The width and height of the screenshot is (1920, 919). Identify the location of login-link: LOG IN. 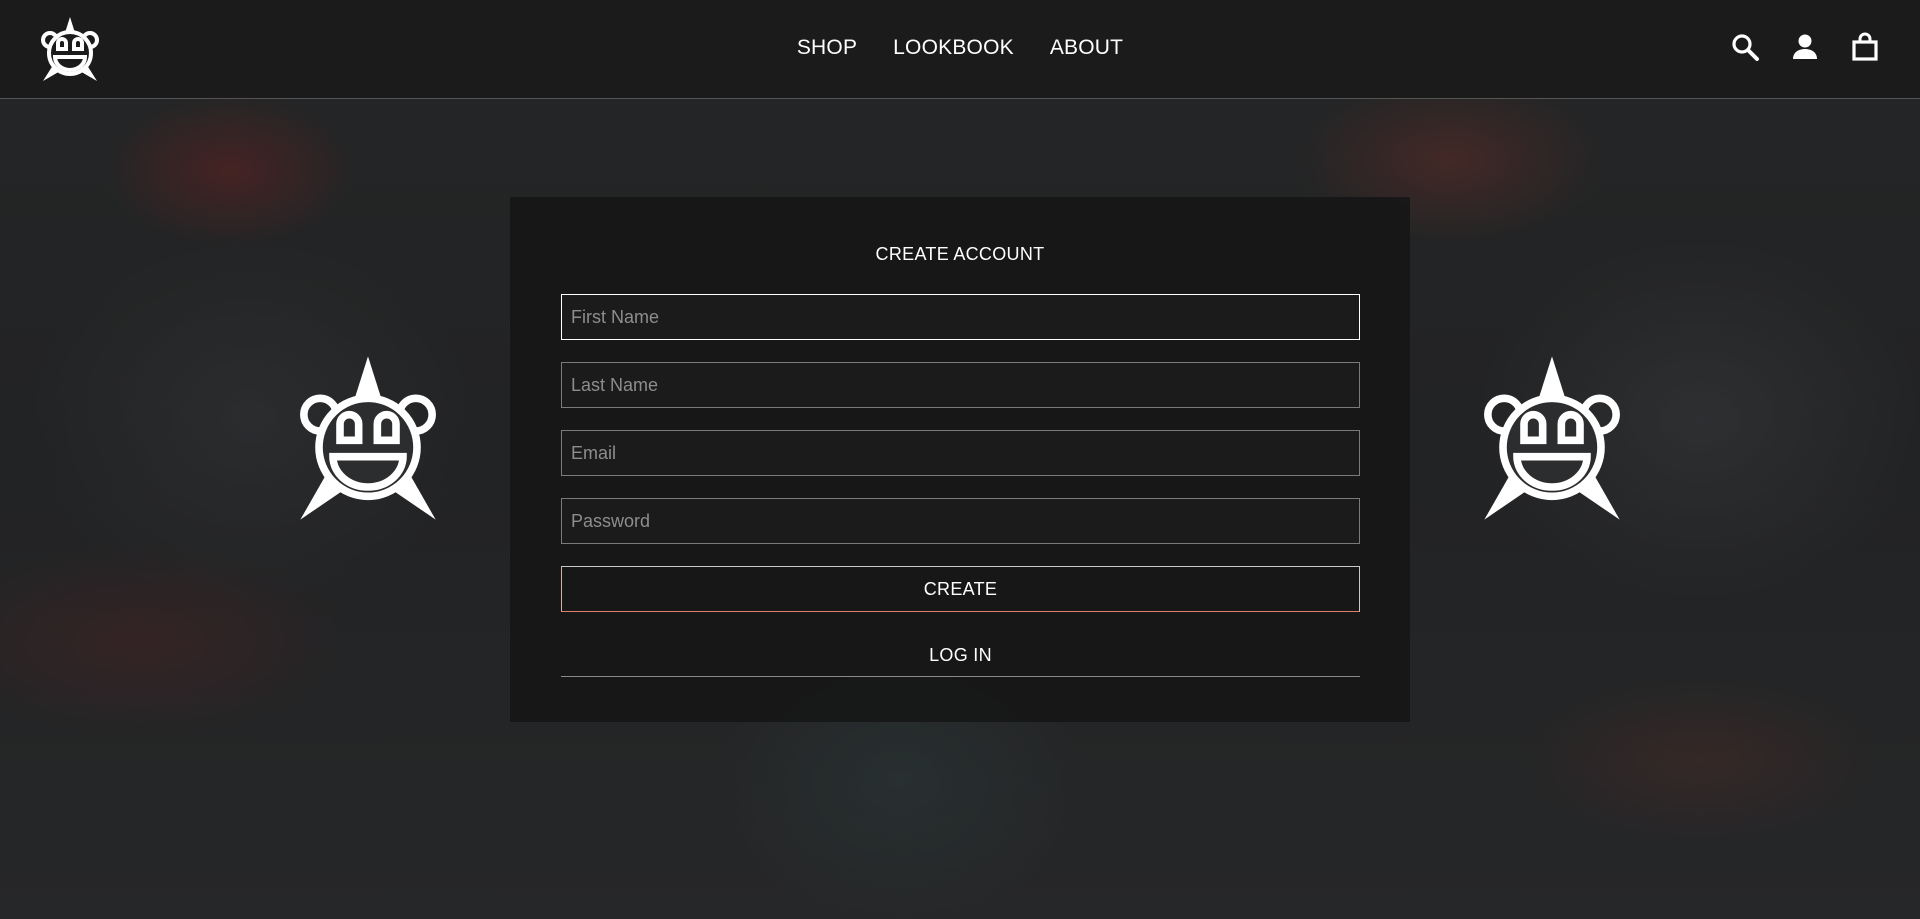
(960, 655).